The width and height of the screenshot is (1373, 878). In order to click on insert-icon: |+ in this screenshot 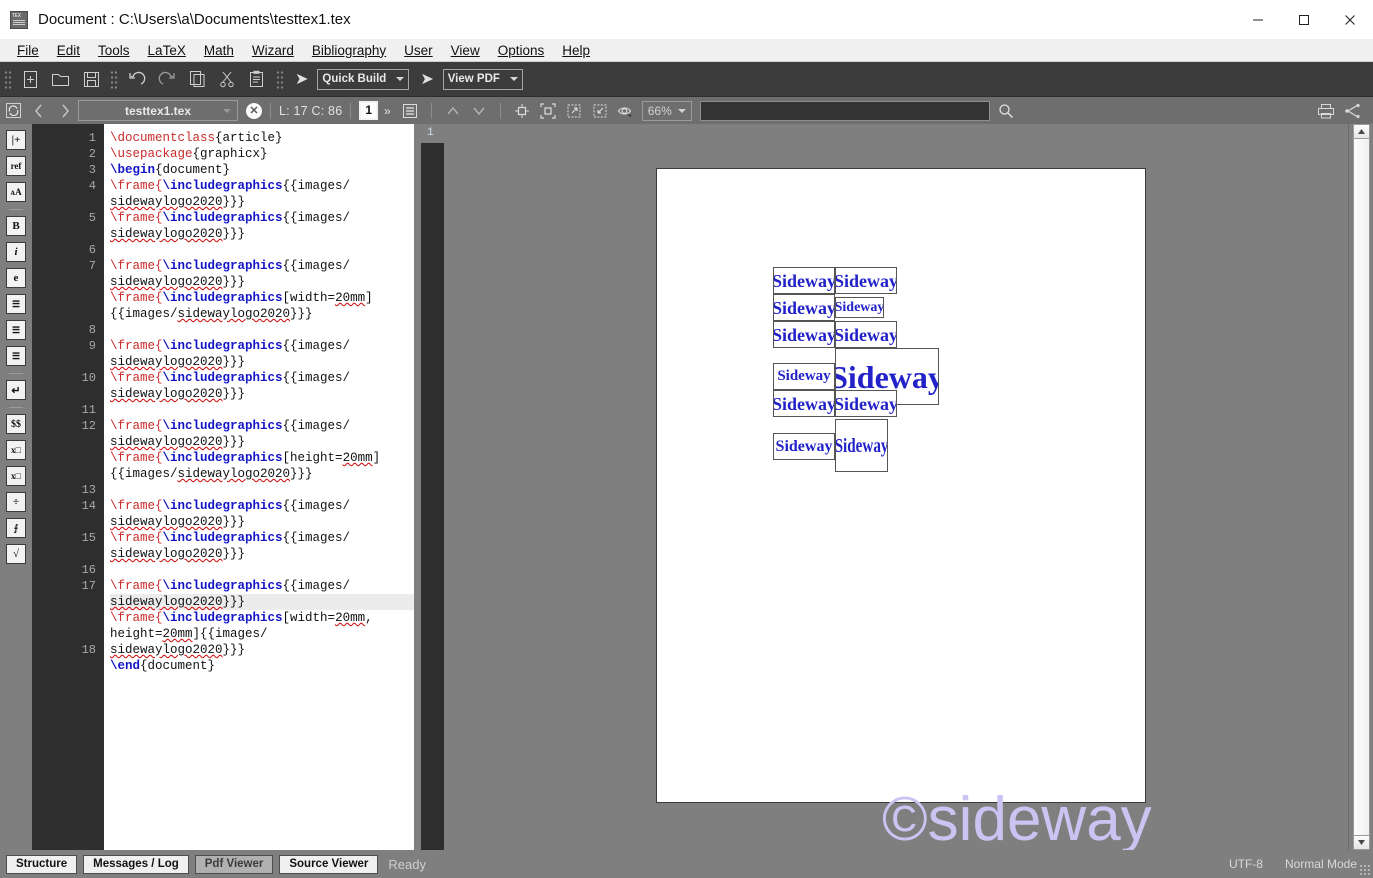, I will do `click(16, 140)`.